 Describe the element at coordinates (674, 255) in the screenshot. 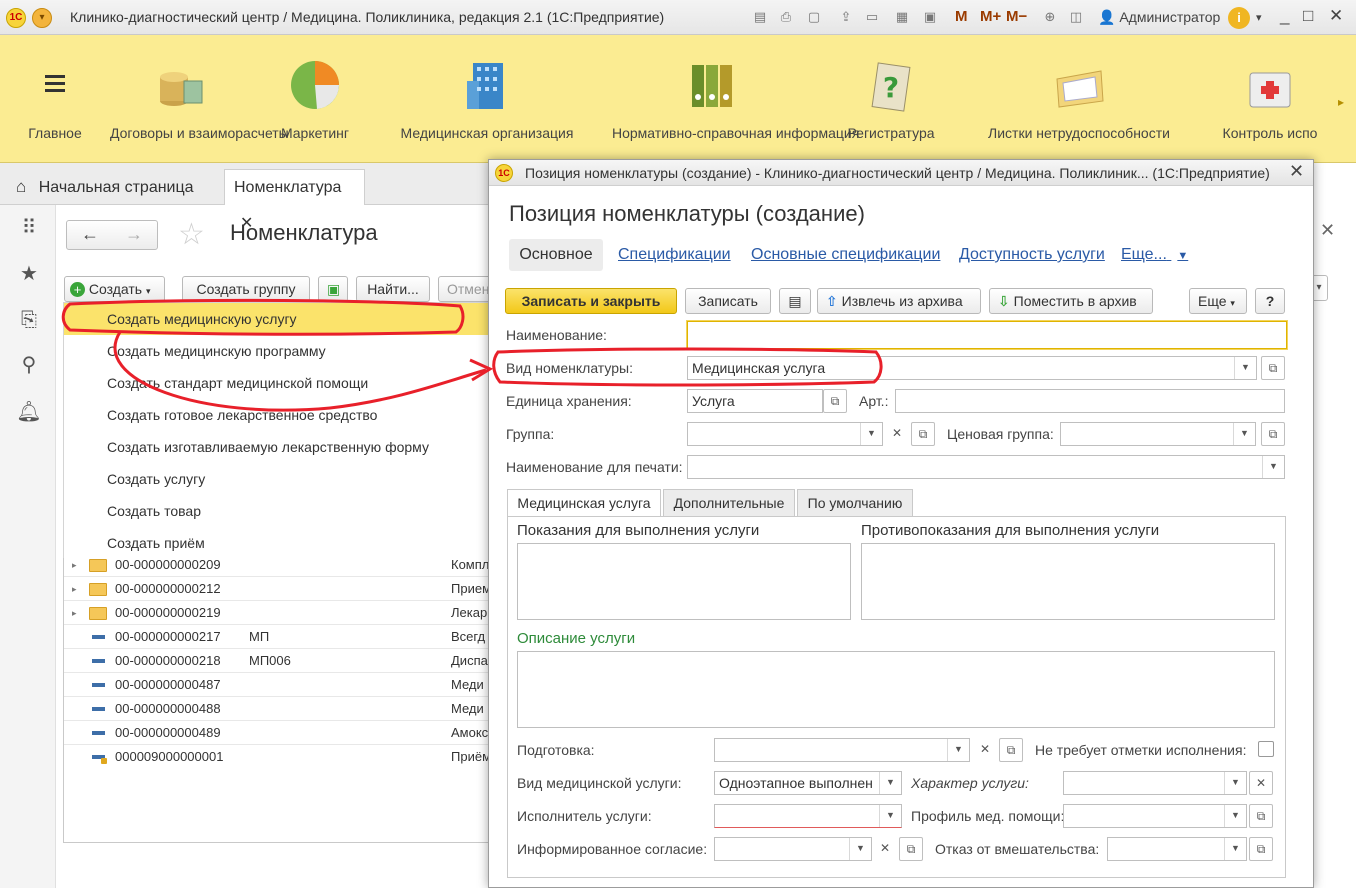

I see `tab-specifications: Спецификации` at that location.